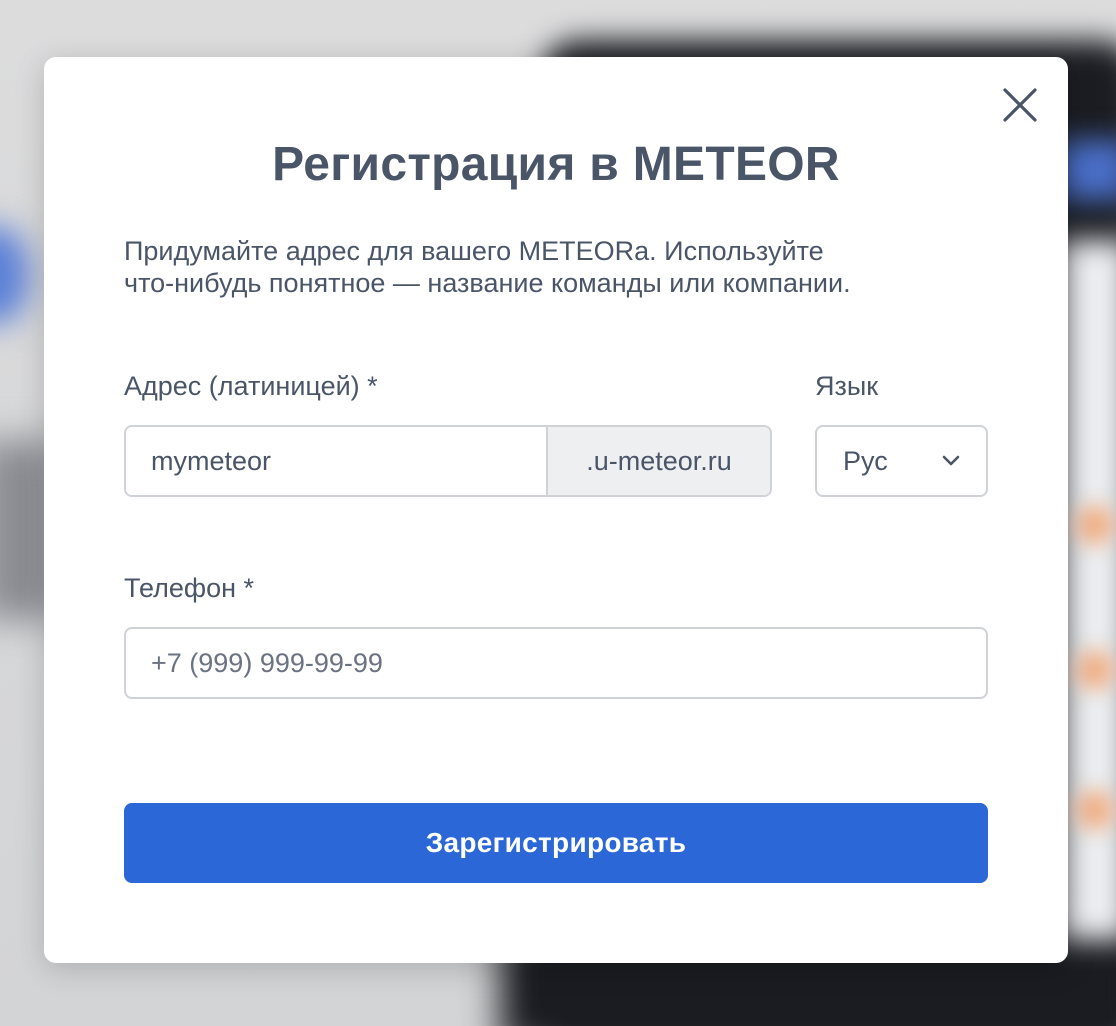 This screenshot has width=1116, height=1026. What do you see at coordinates (189, 588) in the screenshot?
I see `phone-label: Телефон *` at bounding box center [189, 588].